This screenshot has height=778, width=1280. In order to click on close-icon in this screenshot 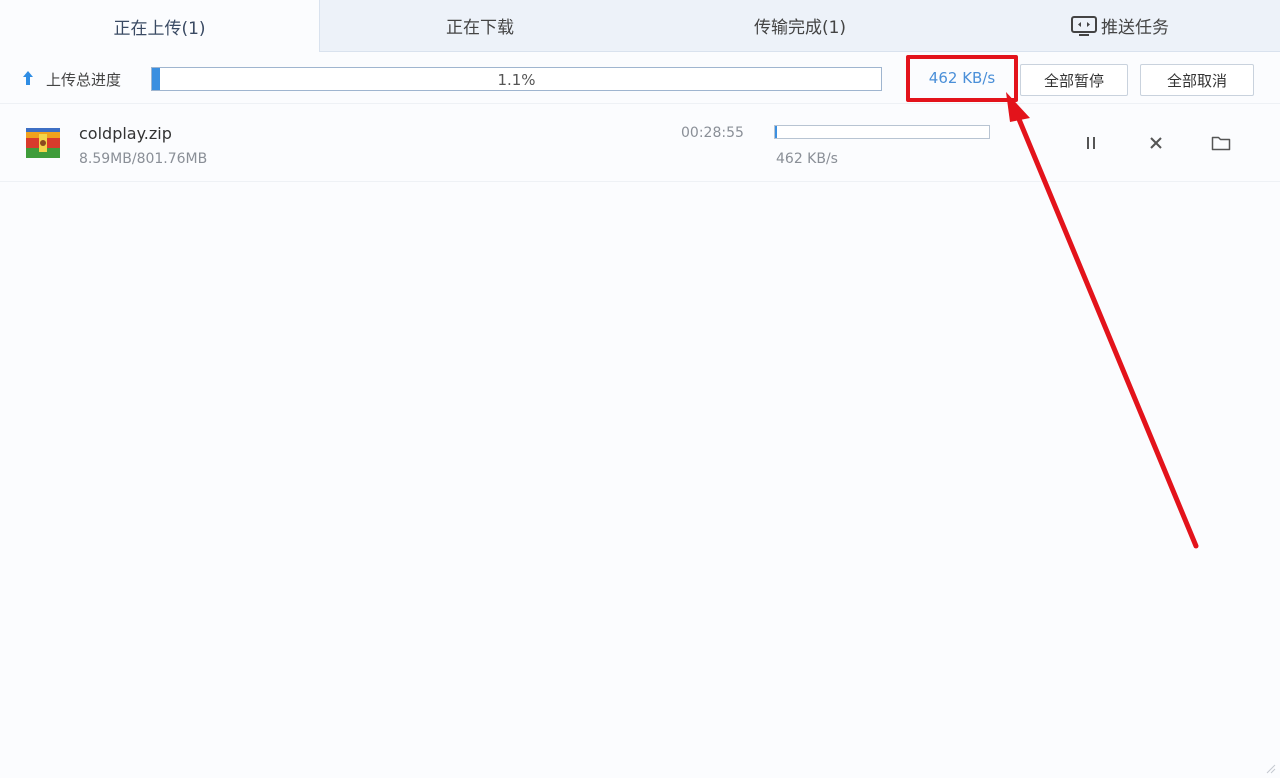, I will do `click(1156, 143)`.